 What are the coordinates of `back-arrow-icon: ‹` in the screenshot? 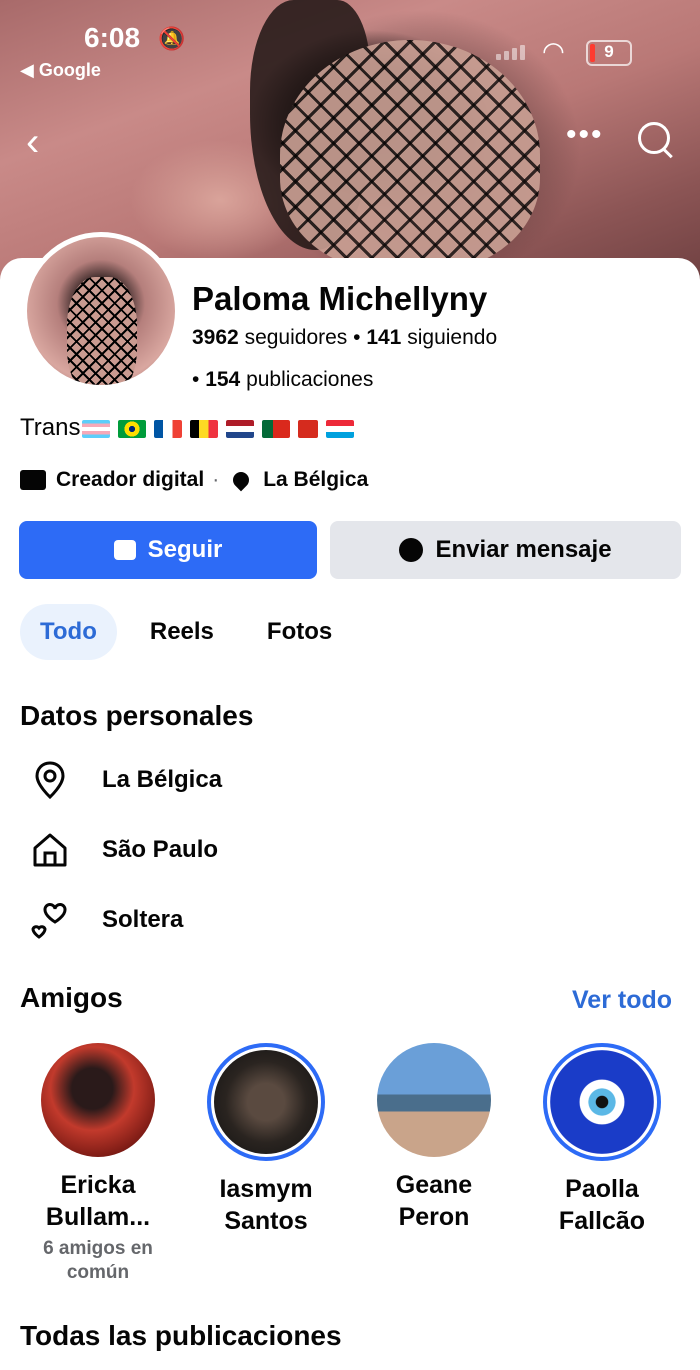 It's located at (32, 142).